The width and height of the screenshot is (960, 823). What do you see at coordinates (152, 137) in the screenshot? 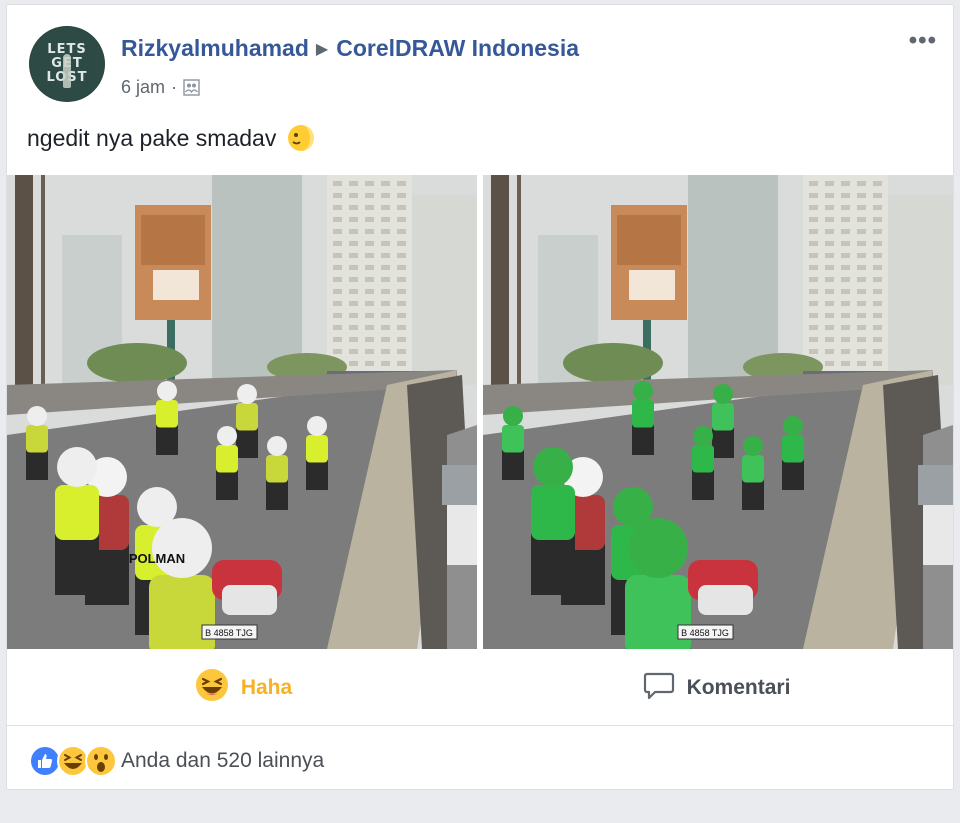
I see `post-message-text: ngedit nya pake smadav` at bounding box center [152, 137].